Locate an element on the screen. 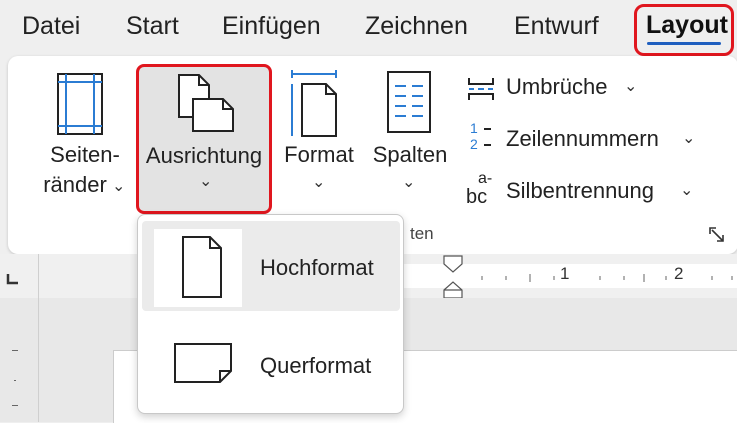  portrait-option: Hochformat is located at coordinates (271, 266).